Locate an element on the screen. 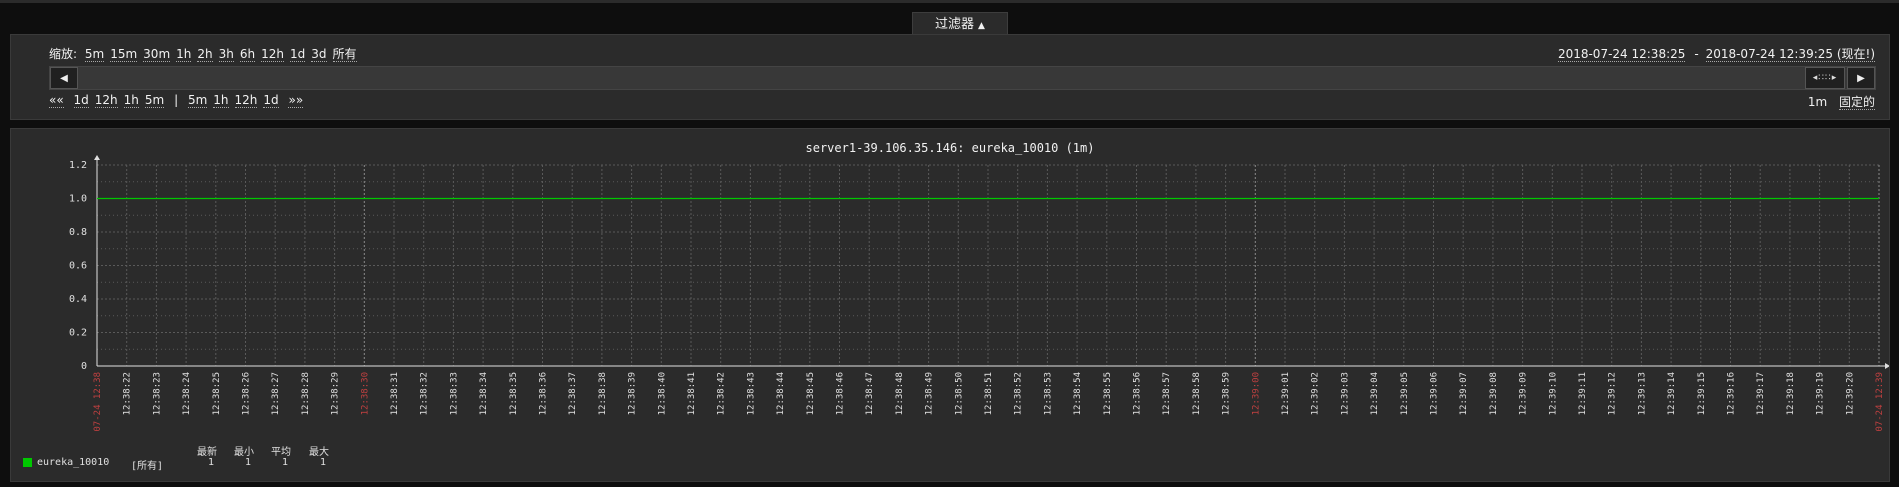 The width and height of the screenshot is (1899, 487). x-tick-label: 12:39:04 is located at coordinates (1375, 393).